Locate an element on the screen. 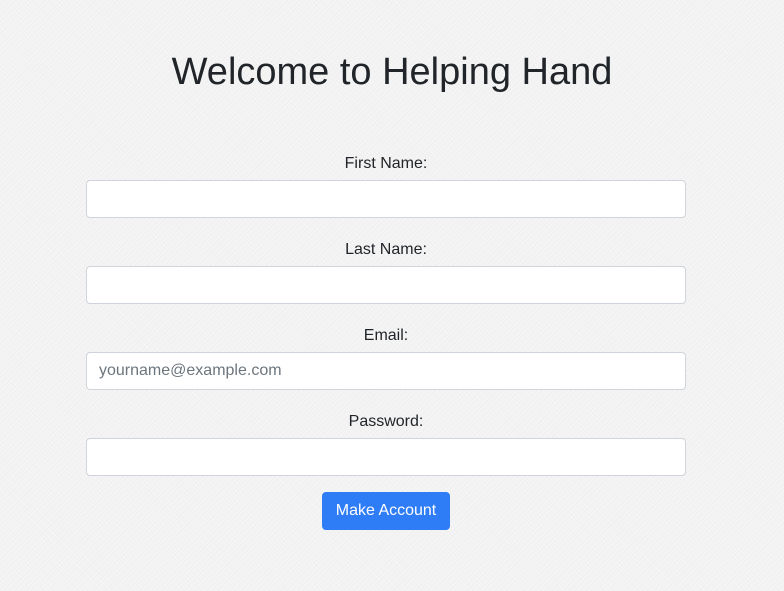 The width and height of the screenshot is (784, 591). first-name-group: First Name: is located at coordinates (386, 184).